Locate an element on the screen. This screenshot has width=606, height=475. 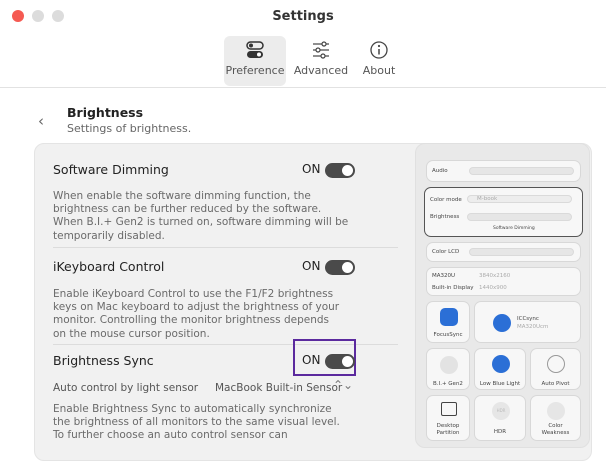
mock-auto-pivot-tile: Auto Pivot is located at coordinates (555, 369).